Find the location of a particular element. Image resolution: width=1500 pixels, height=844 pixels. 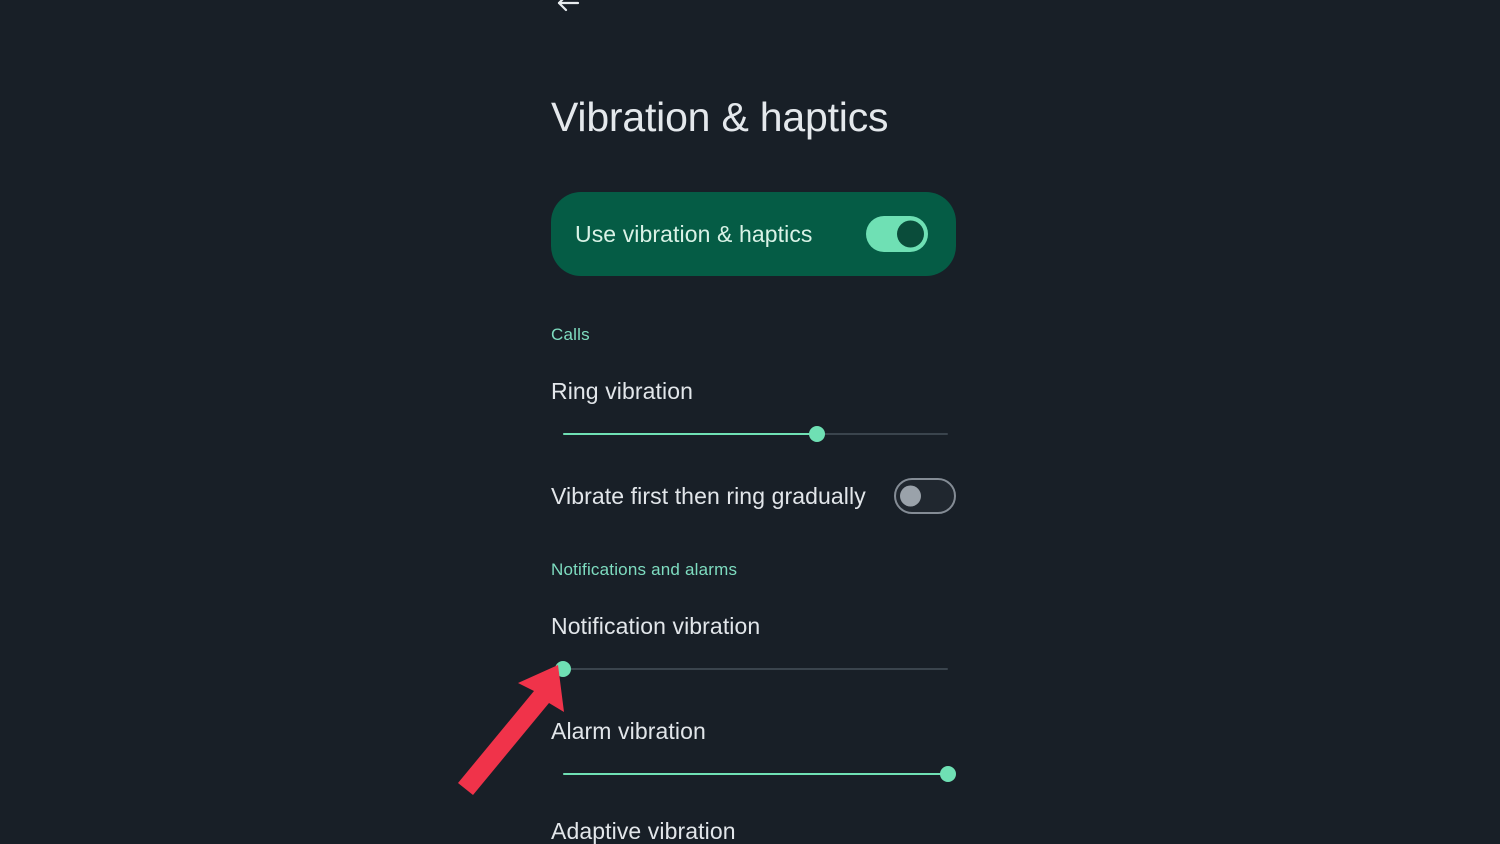

notification-vibration-slider is located at coordinates (751, 669).